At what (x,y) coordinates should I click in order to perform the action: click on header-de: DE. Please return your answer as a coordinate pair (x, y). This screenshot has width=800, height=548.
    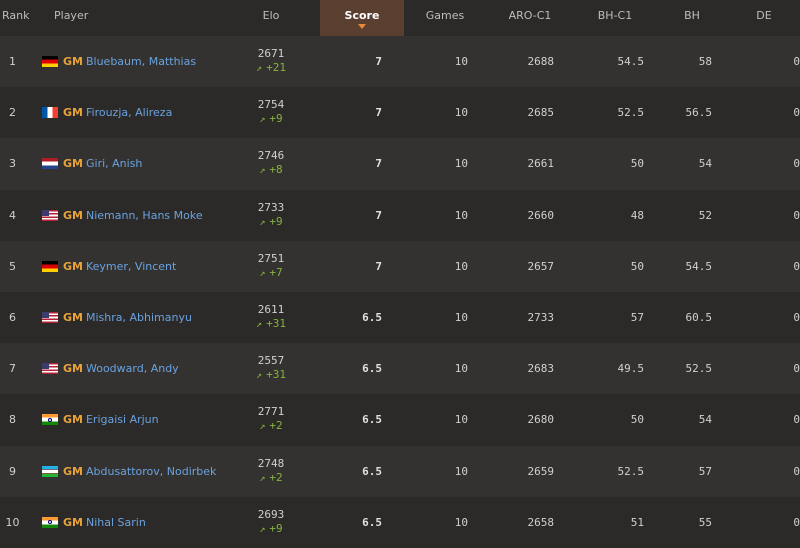
    Looking at the image, I should click on (764, 18).